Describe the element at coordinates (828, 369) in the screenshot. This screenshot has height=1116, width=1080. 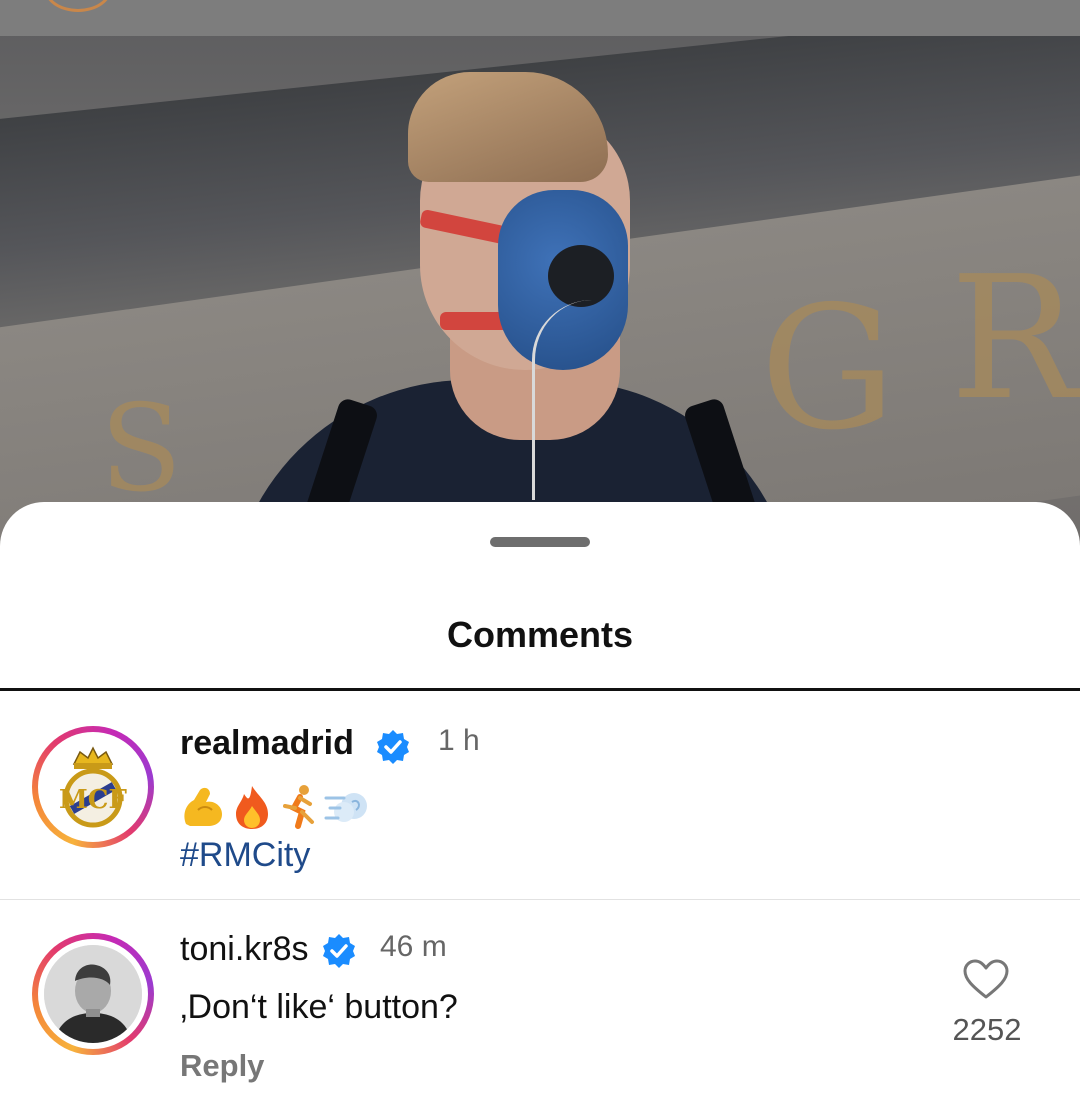
I see `wall-letter-g: G` at that location.